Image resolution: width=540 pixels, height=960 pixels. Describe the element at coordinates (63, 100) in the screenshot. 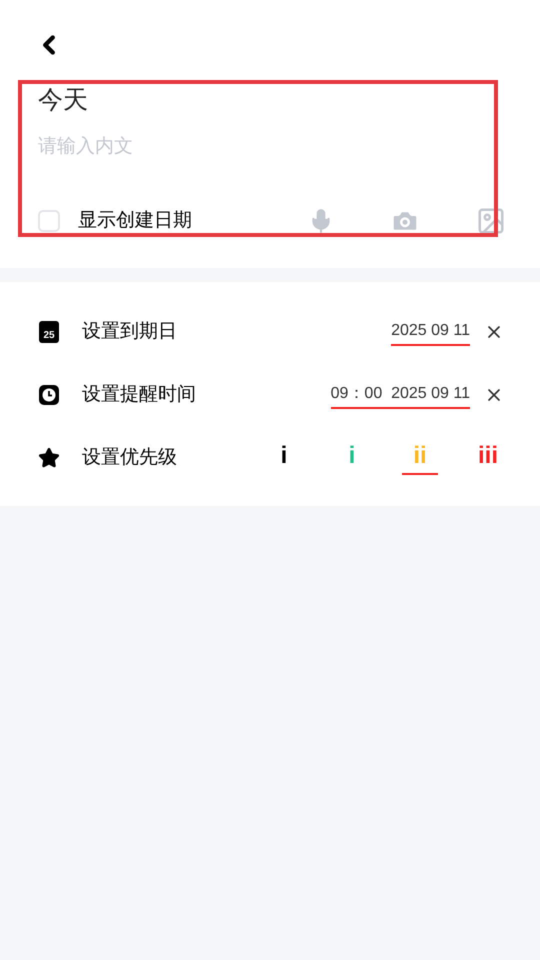

I see `title-text: 今天` at that location.